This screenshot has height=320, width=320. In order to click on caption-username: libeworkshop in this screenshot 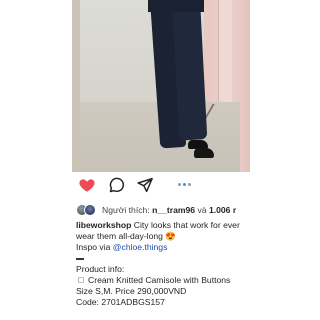, I will do `click(103, 225)`.